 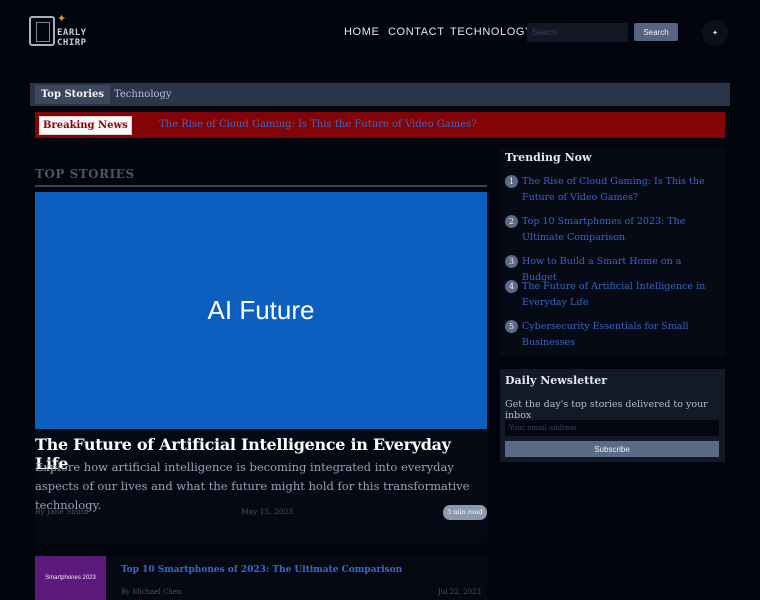 What do you see at coordinates (72, 38) in the screenshot?
I see `logo-text: EARLY CHIRP` at bounding box center [72, 38].